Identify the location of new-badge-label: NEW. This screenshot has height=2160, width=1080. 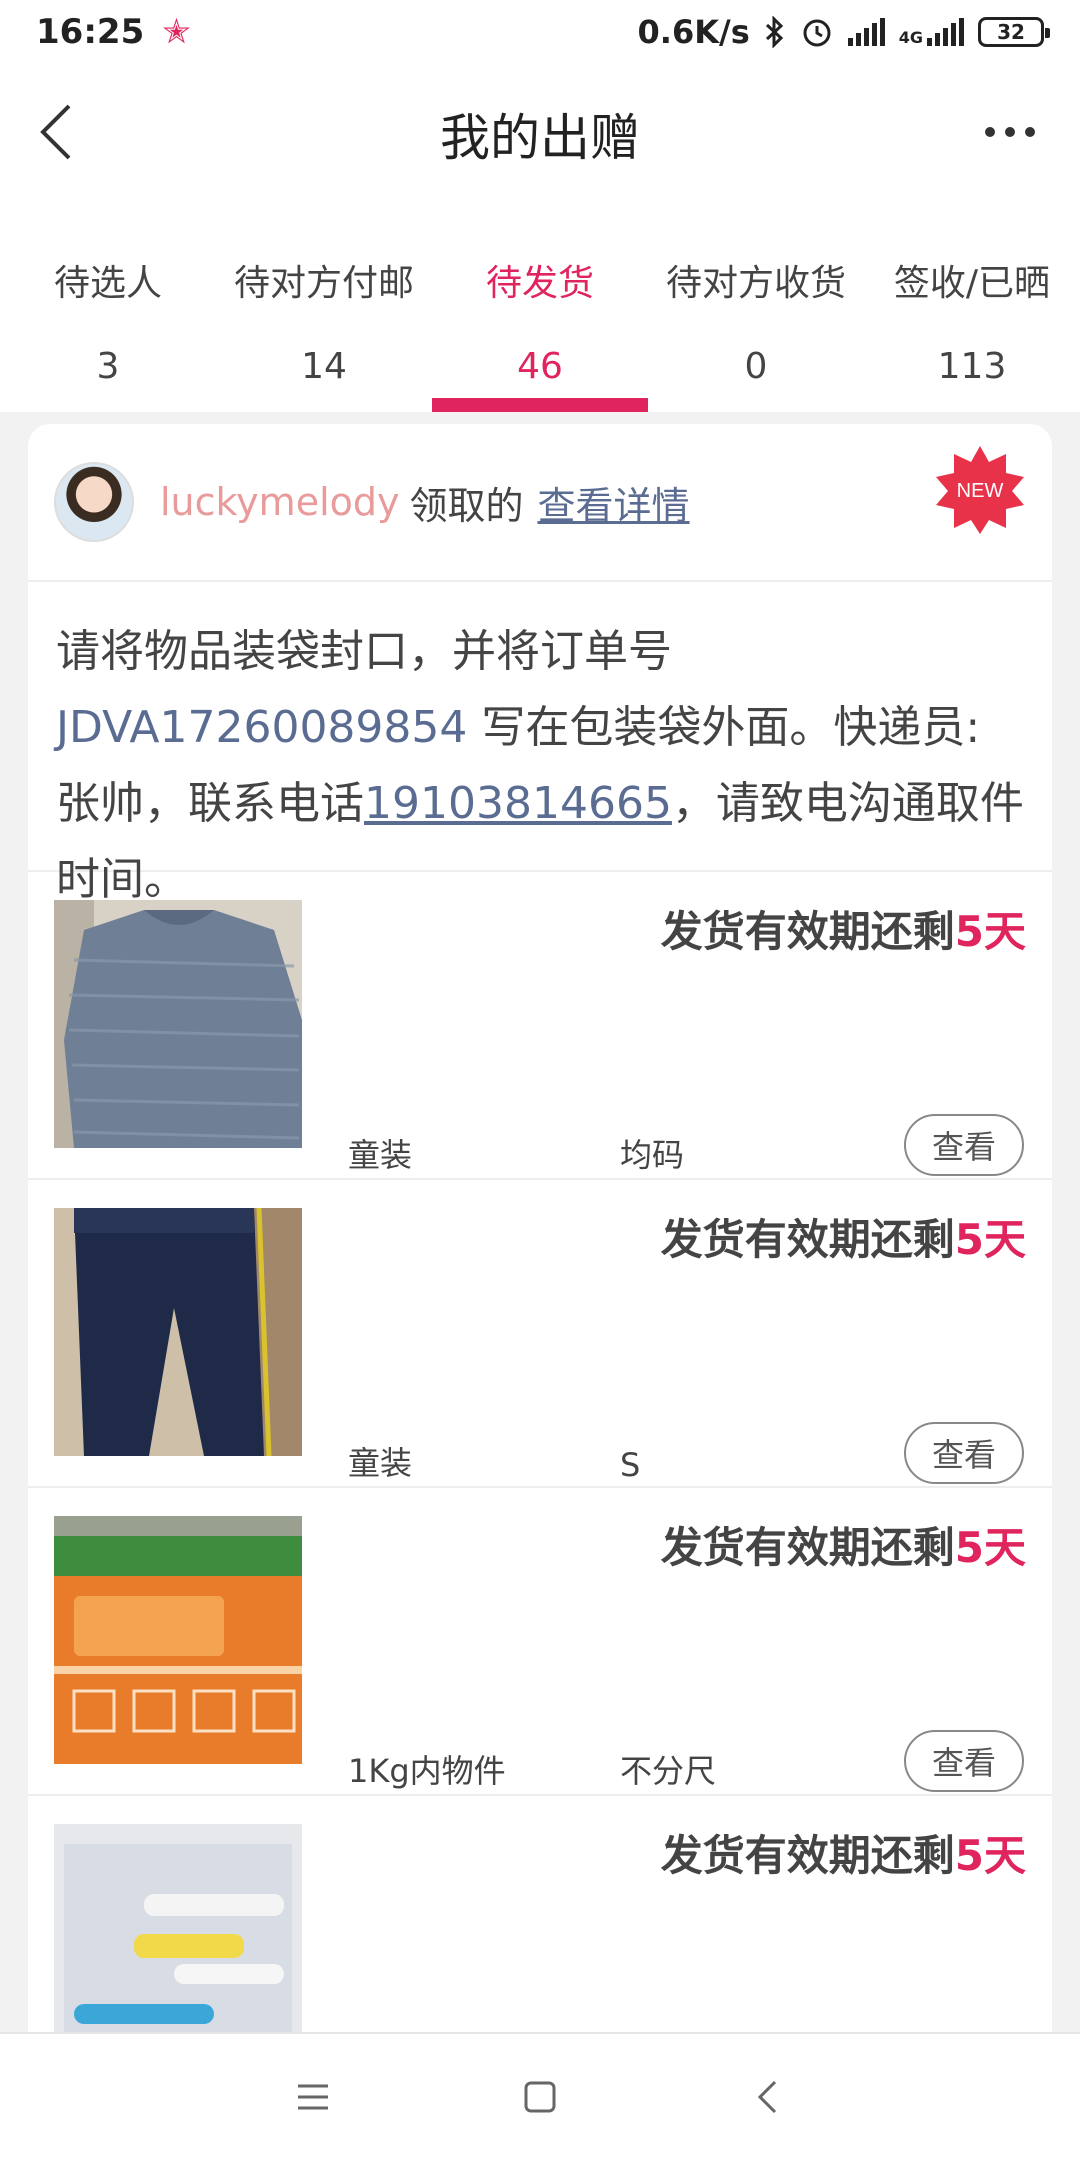
(980, 491).